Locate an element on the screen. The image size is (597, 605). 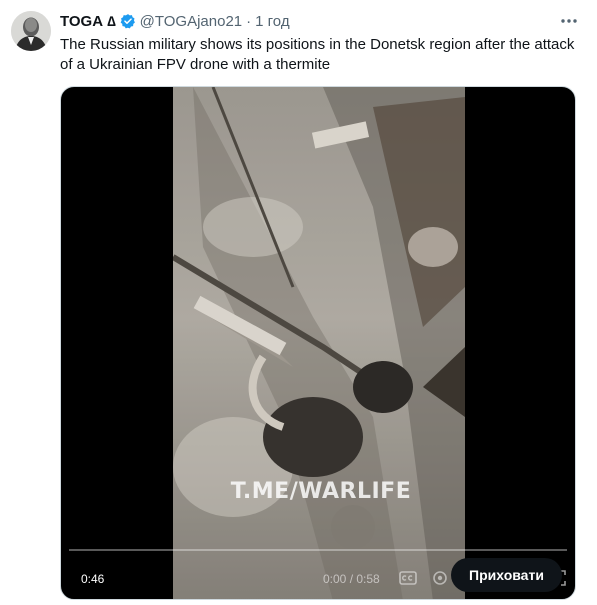
captions-icon is located at coordinates (408, 578).